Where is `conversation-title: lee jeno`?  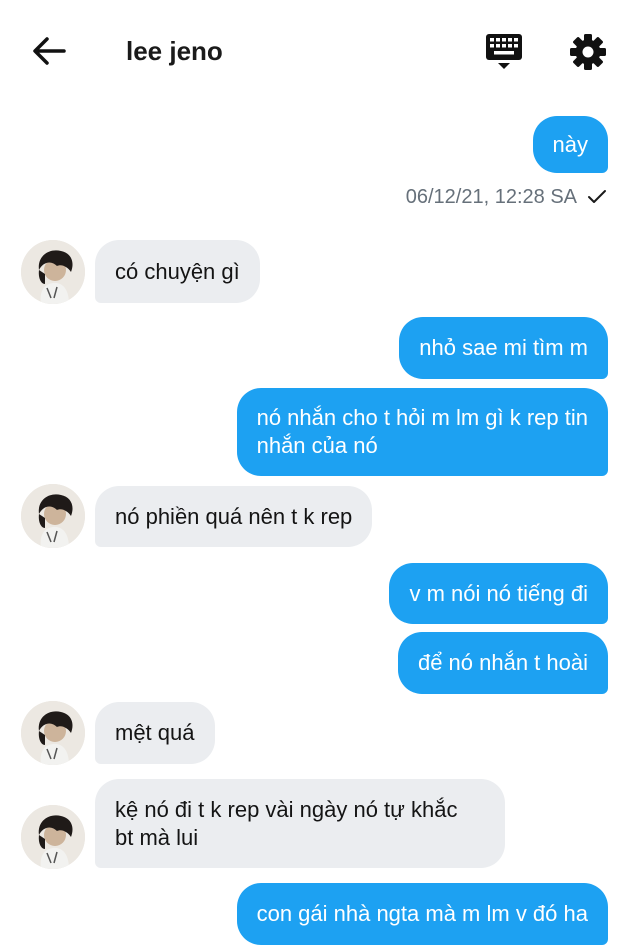 conversation-title: lee jeno is located at coordinates (174, 51).